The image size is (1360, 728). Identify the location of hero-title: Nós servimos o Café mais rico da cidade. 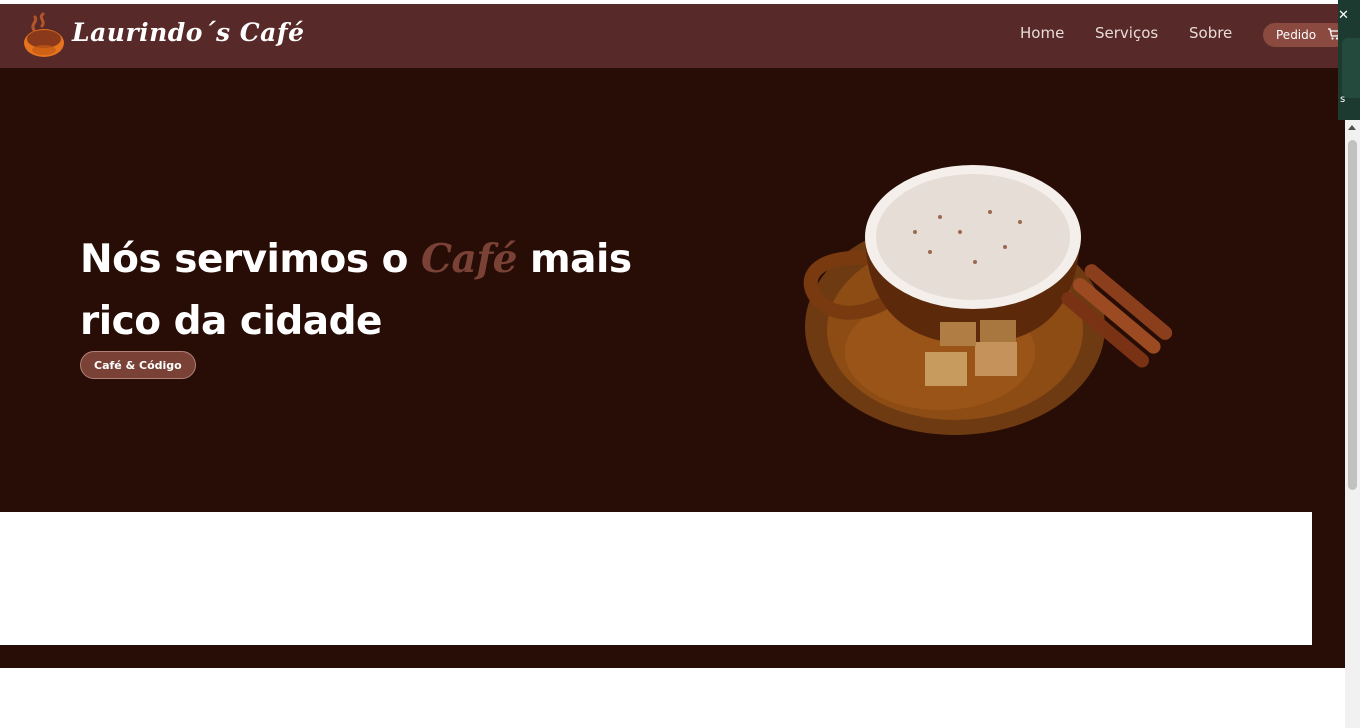
(380, 290).